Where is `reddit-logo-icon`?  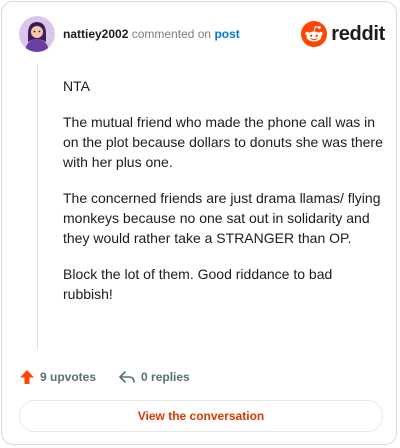
reddit-logo-icon is located at coordinates (314, 34).